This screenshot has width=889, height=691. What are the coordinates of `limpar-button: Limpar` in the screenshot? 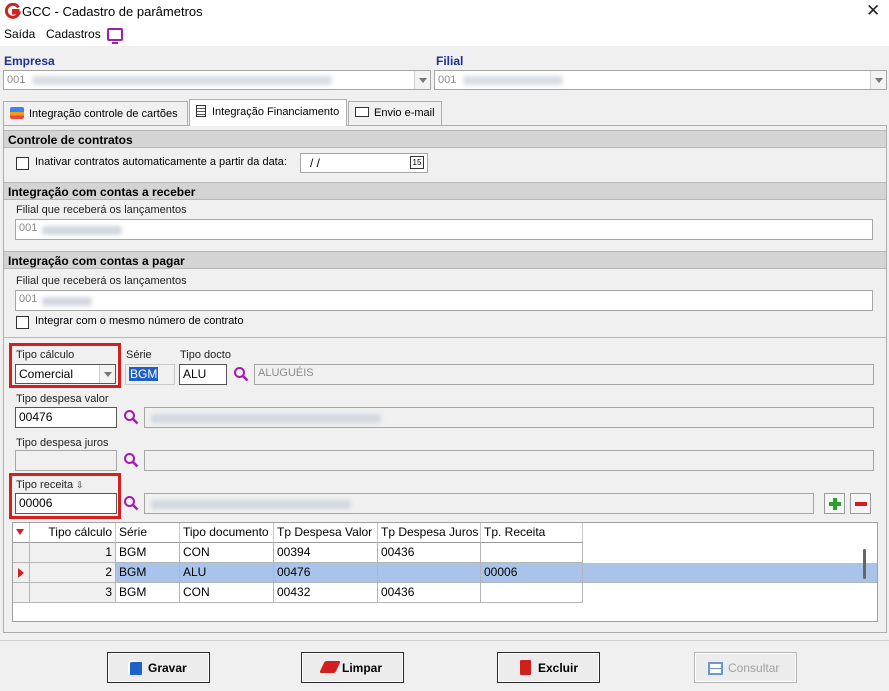 It's located at (352, 667).